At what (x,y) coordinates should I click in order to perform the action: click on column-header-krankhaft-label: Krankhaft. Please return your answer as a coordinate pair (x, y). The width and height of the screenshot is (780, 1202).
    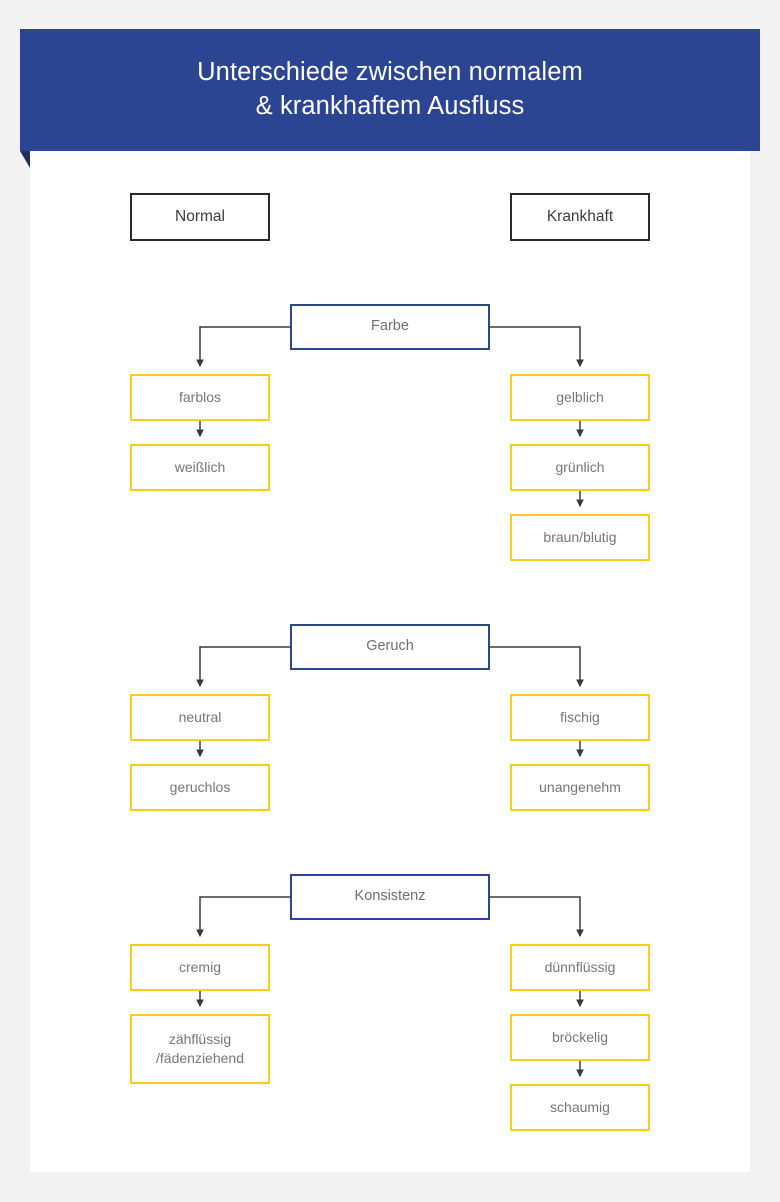
    Looking at the image, I should click on (580, 216).